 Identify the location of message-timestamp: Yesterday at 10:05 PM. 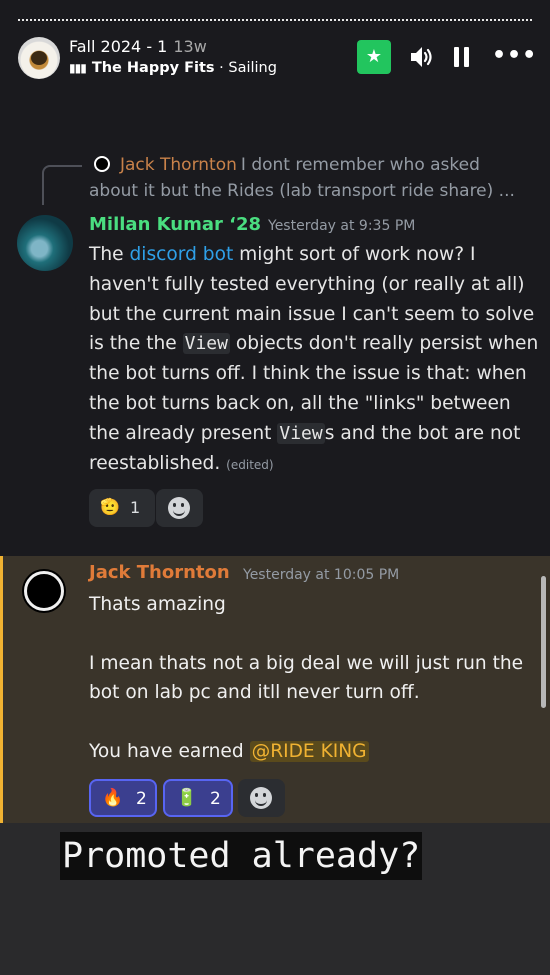
(321, 575).